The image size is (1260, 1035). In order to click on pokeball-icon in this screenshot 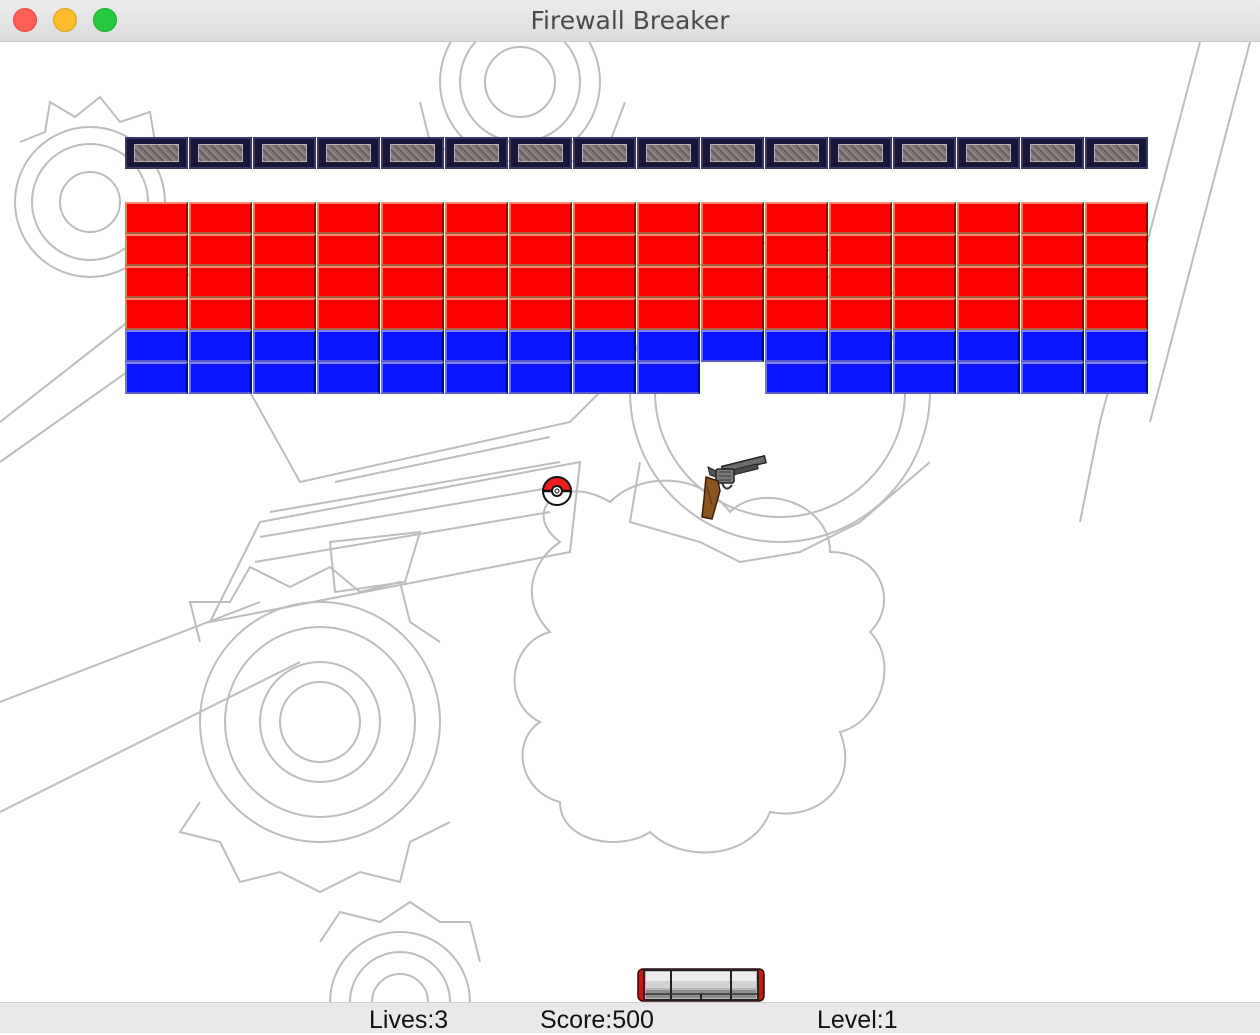, I will do `click(557, 491)`.